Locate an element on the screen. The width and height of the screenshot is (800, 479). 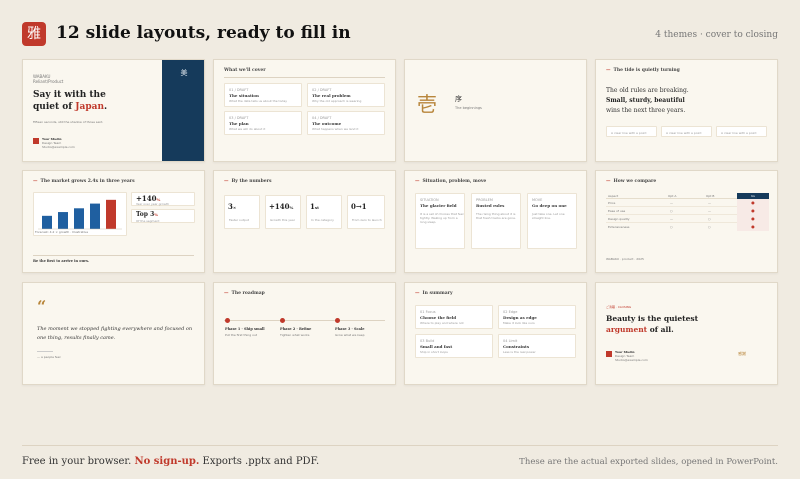
summary-card-title: Design as edge is located at coordinates (520, 317).